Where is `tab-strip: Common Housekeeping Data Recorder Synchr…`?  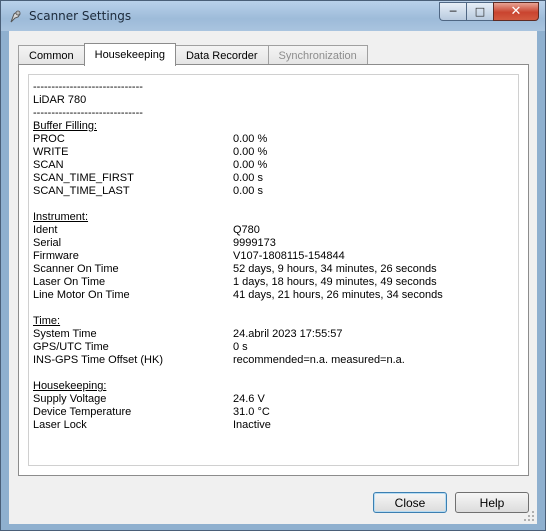 tab-strip: Common Housekeeping Data Recorder Synchr… is located at coordinates (193, 54).